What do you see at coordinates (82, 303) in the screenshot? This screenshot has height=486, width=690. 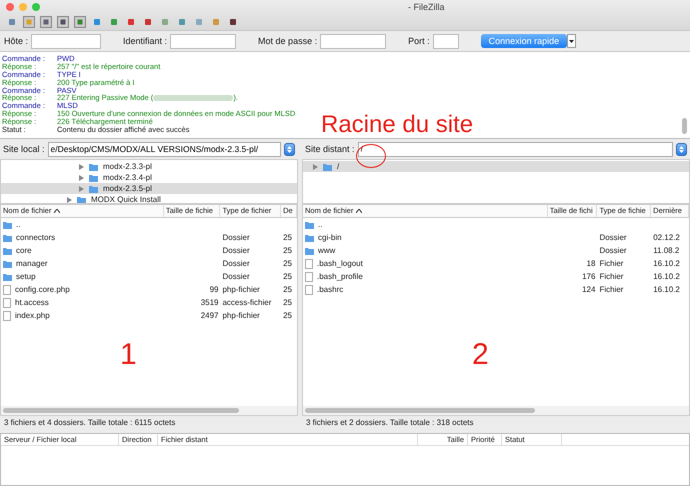 I see `file-name-cell: ht.access` at bounding box center [82, 303].